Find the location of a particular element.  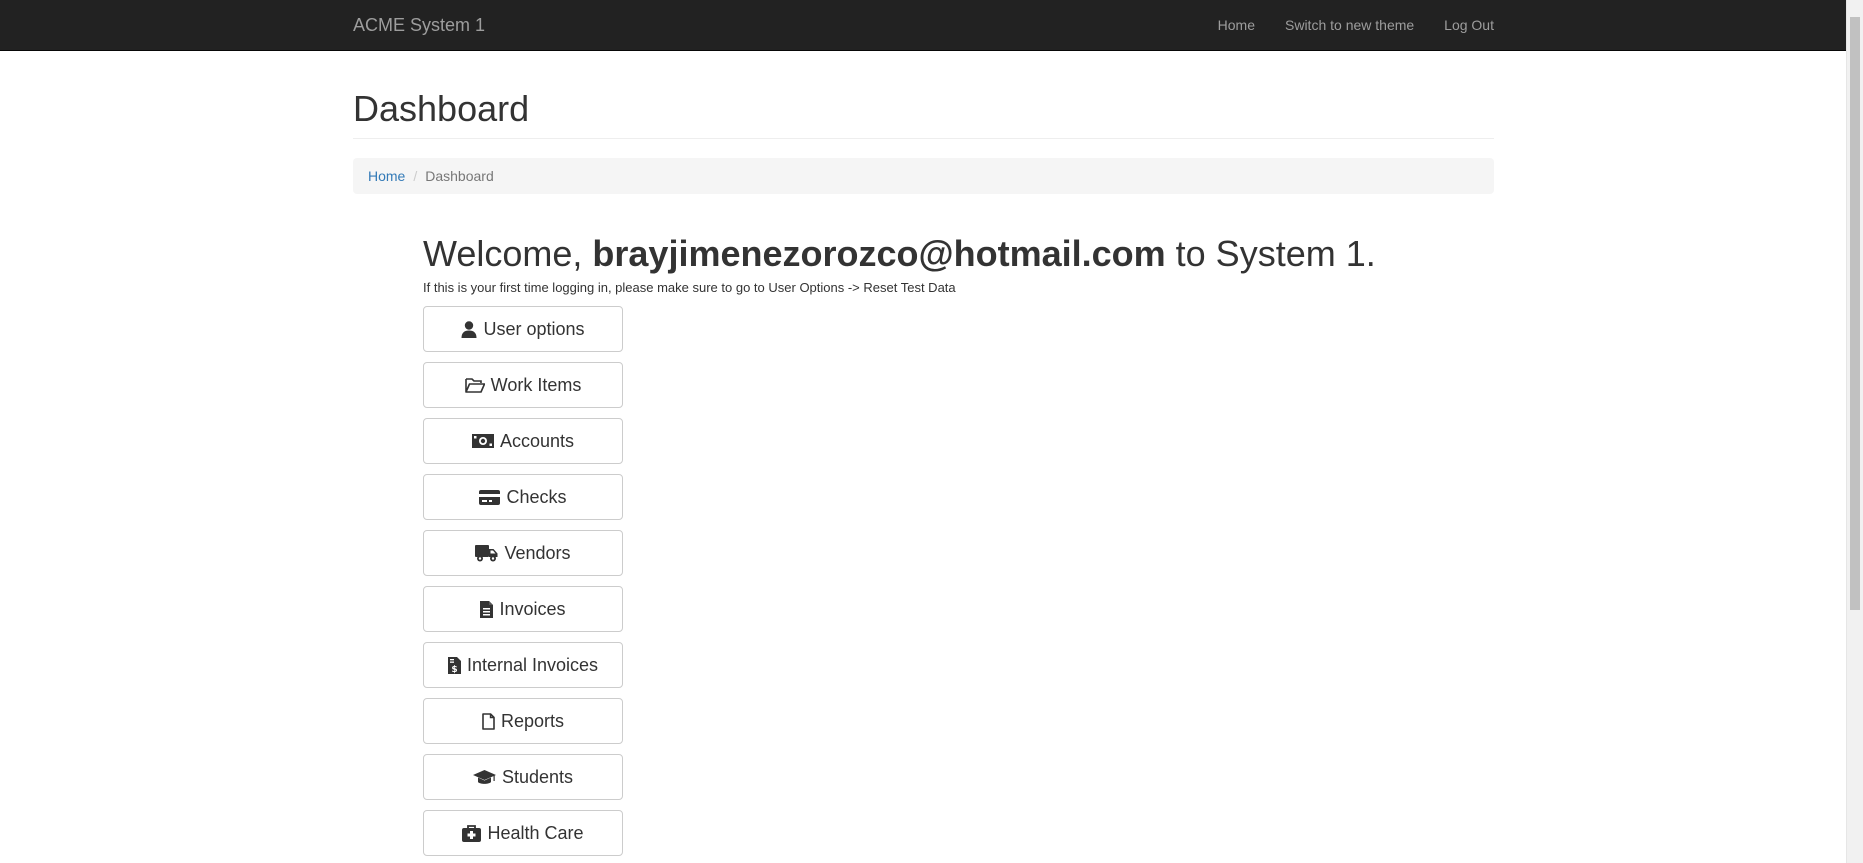

graduation-cap-icon is located at coordinates (484, 777).